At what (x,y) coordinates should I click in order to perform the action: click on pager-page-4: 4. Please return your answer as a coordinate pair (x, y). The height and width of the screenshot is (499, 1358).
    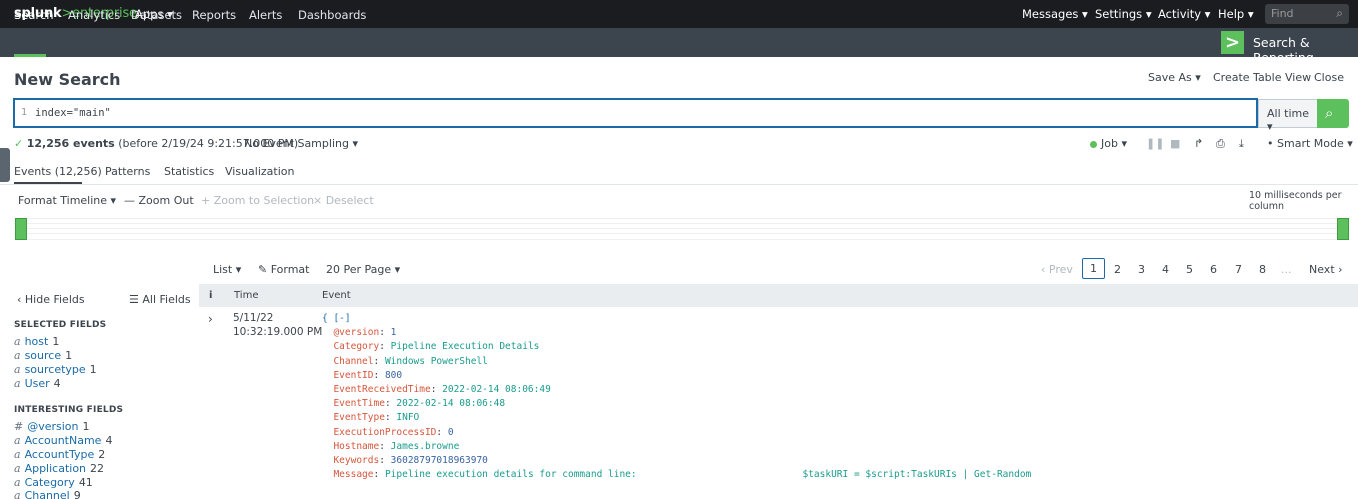
    Looking at the image, I should click on (1165, 269).